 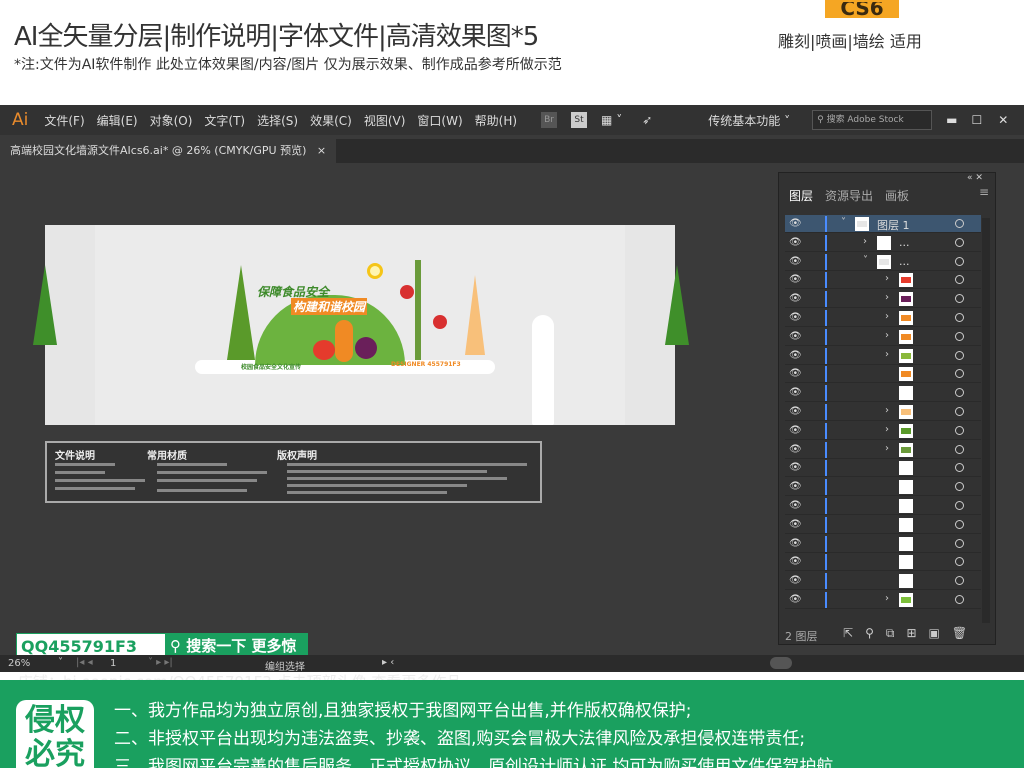 I want to click on zoom-select: 26%, so click(x=33, y=663).